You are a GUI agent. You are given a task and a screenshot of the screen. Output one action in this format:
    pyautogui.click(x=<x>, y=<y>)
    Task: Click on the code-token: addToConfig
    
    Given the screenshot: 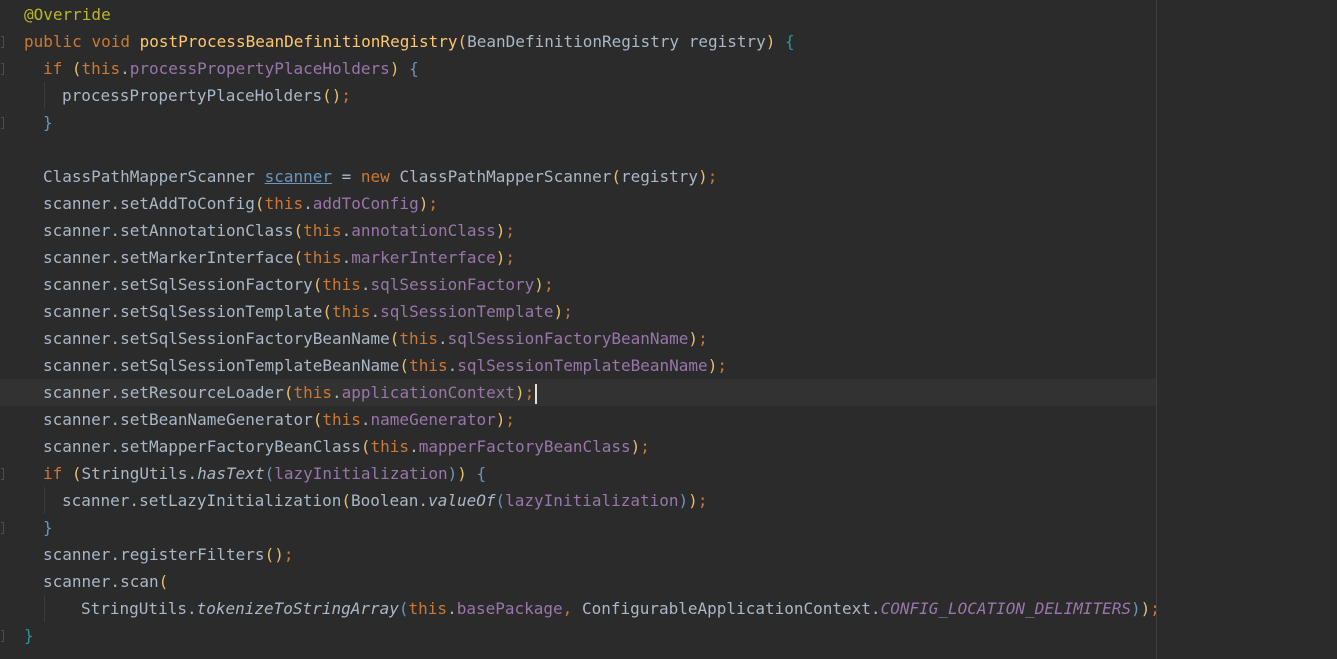 What is the action you would take?
    pyautogui.click(x=365, y=203)
    